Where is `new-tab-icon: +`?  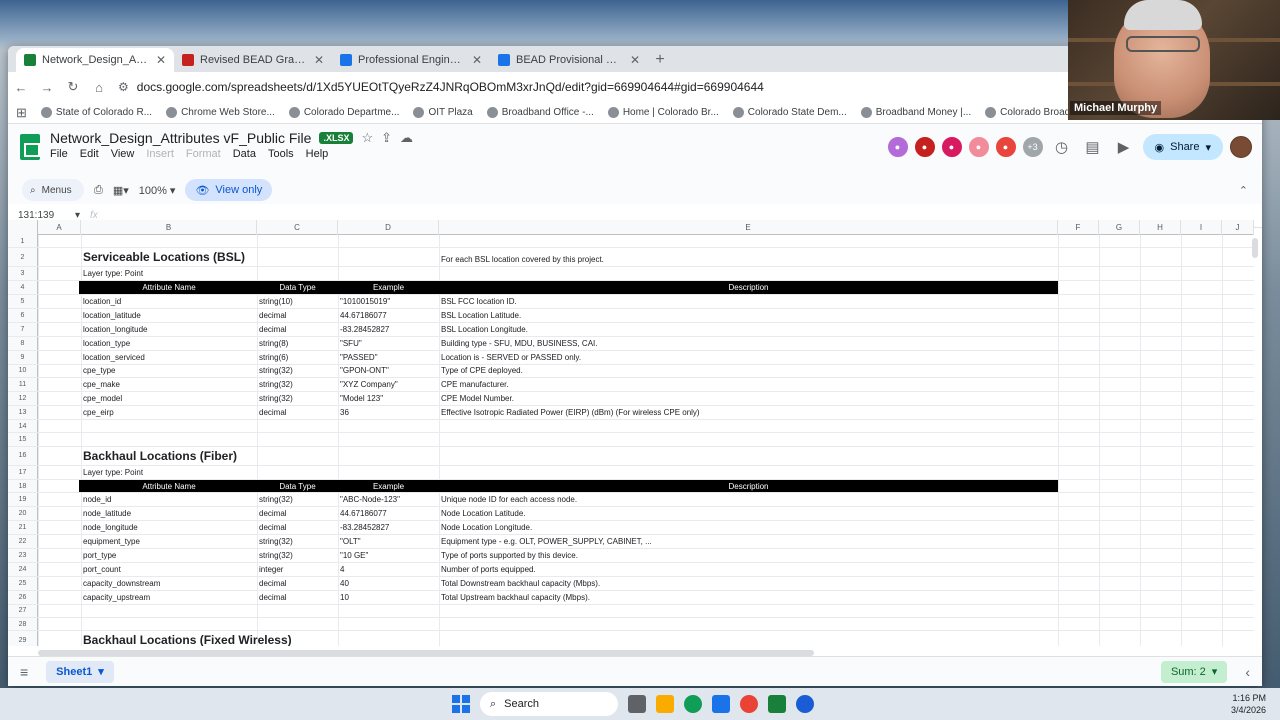
new-tab-icon: + is located at coordinates (660, 60).